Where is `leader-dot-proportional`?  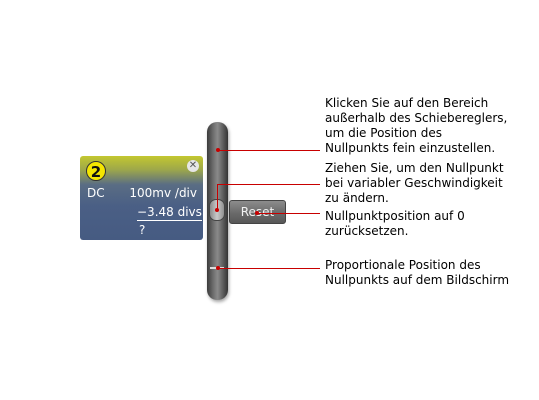 leader-dot-proportional is located at coordinates (218, 268).